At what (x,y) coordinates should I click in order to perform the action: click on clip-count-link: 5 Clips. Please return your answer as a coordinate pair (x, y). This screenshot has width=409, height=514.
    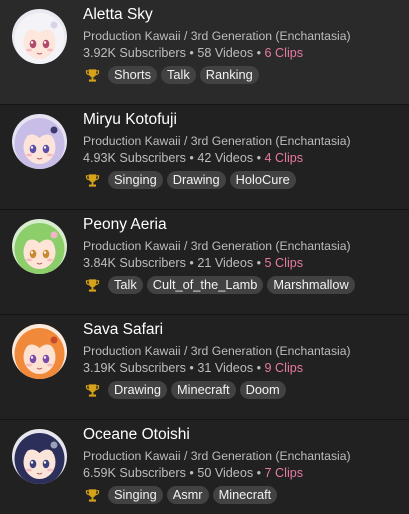
    Looking at the image, I should click on (284, 263).